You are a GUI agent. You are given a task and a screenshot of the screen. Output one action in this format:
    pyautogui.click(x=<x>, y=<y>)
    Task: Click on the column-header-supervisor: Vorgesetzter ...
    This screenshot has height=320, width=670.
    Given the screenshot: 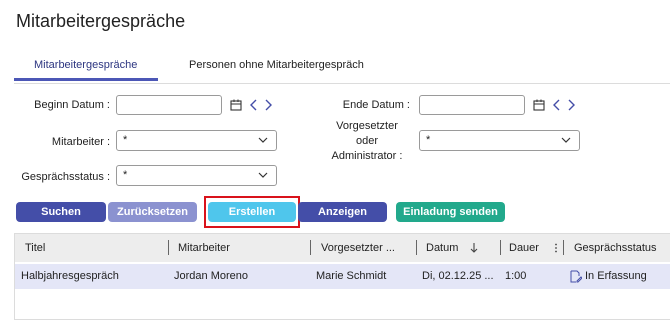 What is the action you would take?
    pyautogui.click(x=358, y=248)
    